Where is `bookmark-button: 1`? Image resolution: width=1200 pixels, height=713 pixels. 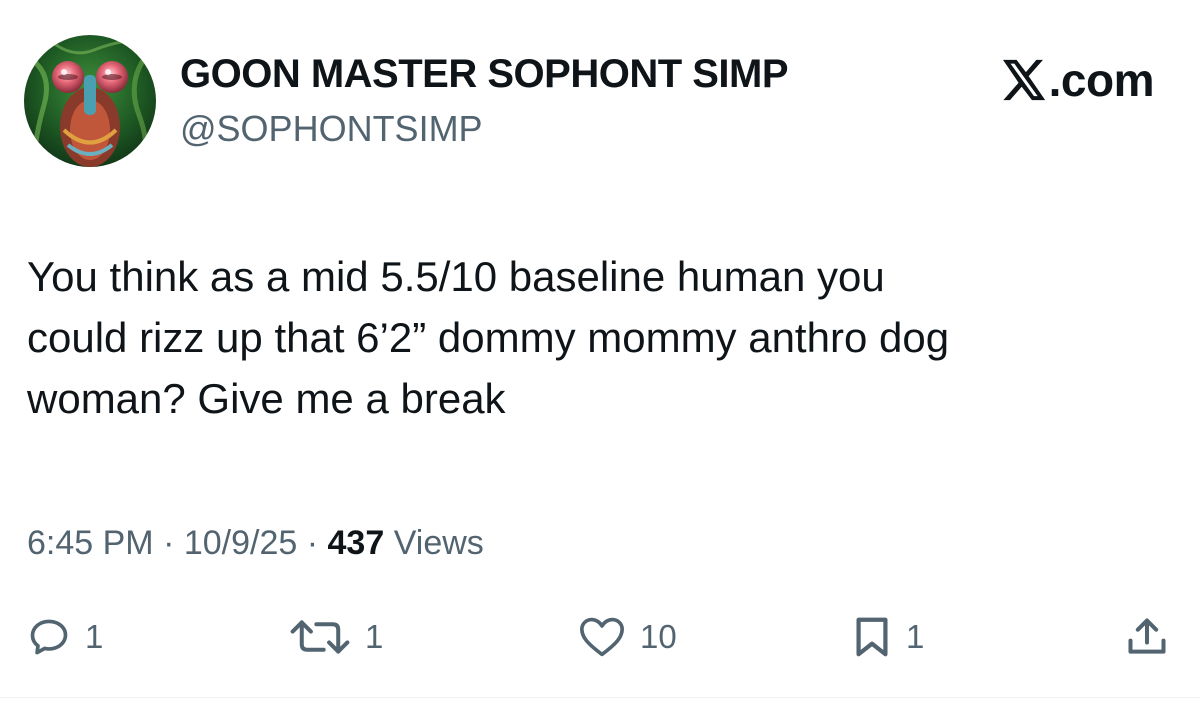
bookmark-button: 1 is located at coordinates (888, 637).